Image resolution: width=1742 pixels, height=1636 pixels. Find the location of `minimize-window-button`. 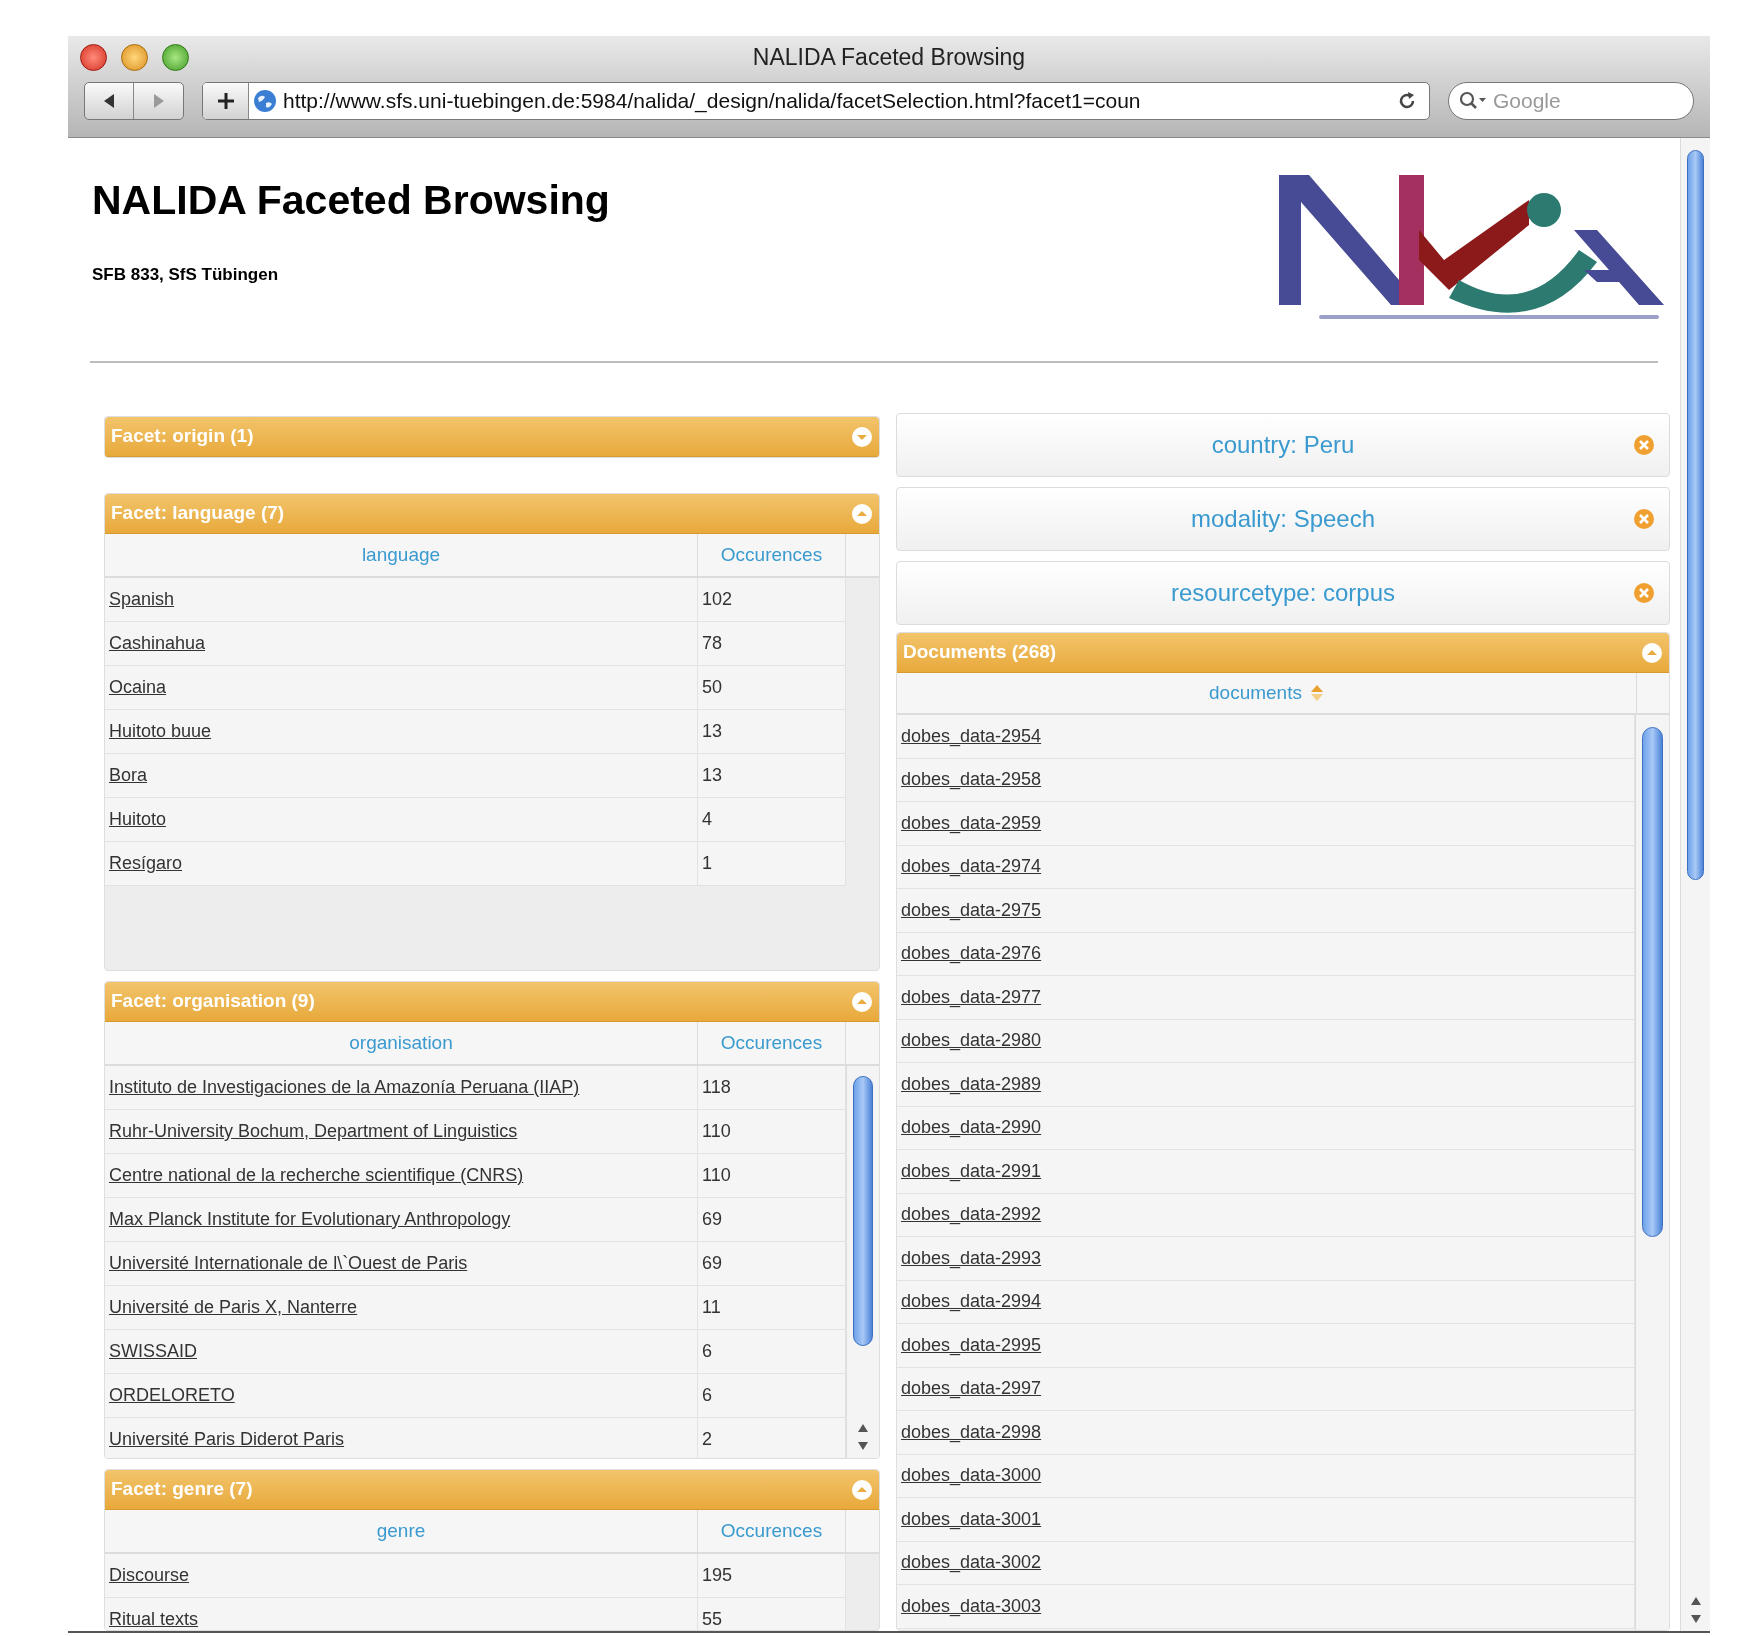

minimize-window-button is located at coordinates (134, 57).